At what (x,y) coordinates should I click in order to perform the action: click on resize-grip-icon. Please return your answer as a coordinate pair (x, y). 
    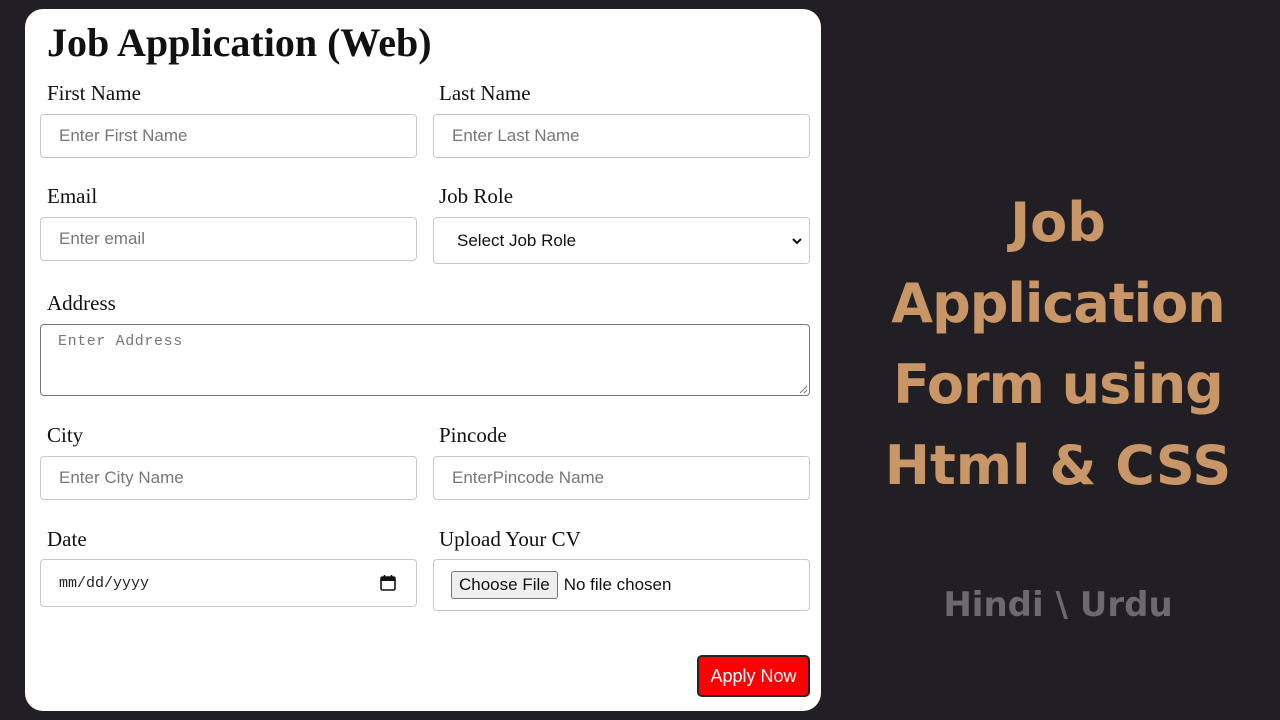
    Looking at the image, I should click on (803, 389).